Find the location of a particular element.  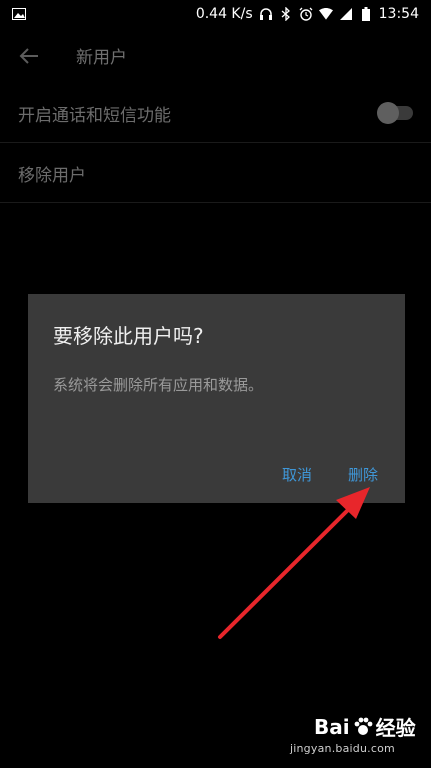

calls-sms-setting: 开启通话和短信功能 is located at coordinates (215, 113).